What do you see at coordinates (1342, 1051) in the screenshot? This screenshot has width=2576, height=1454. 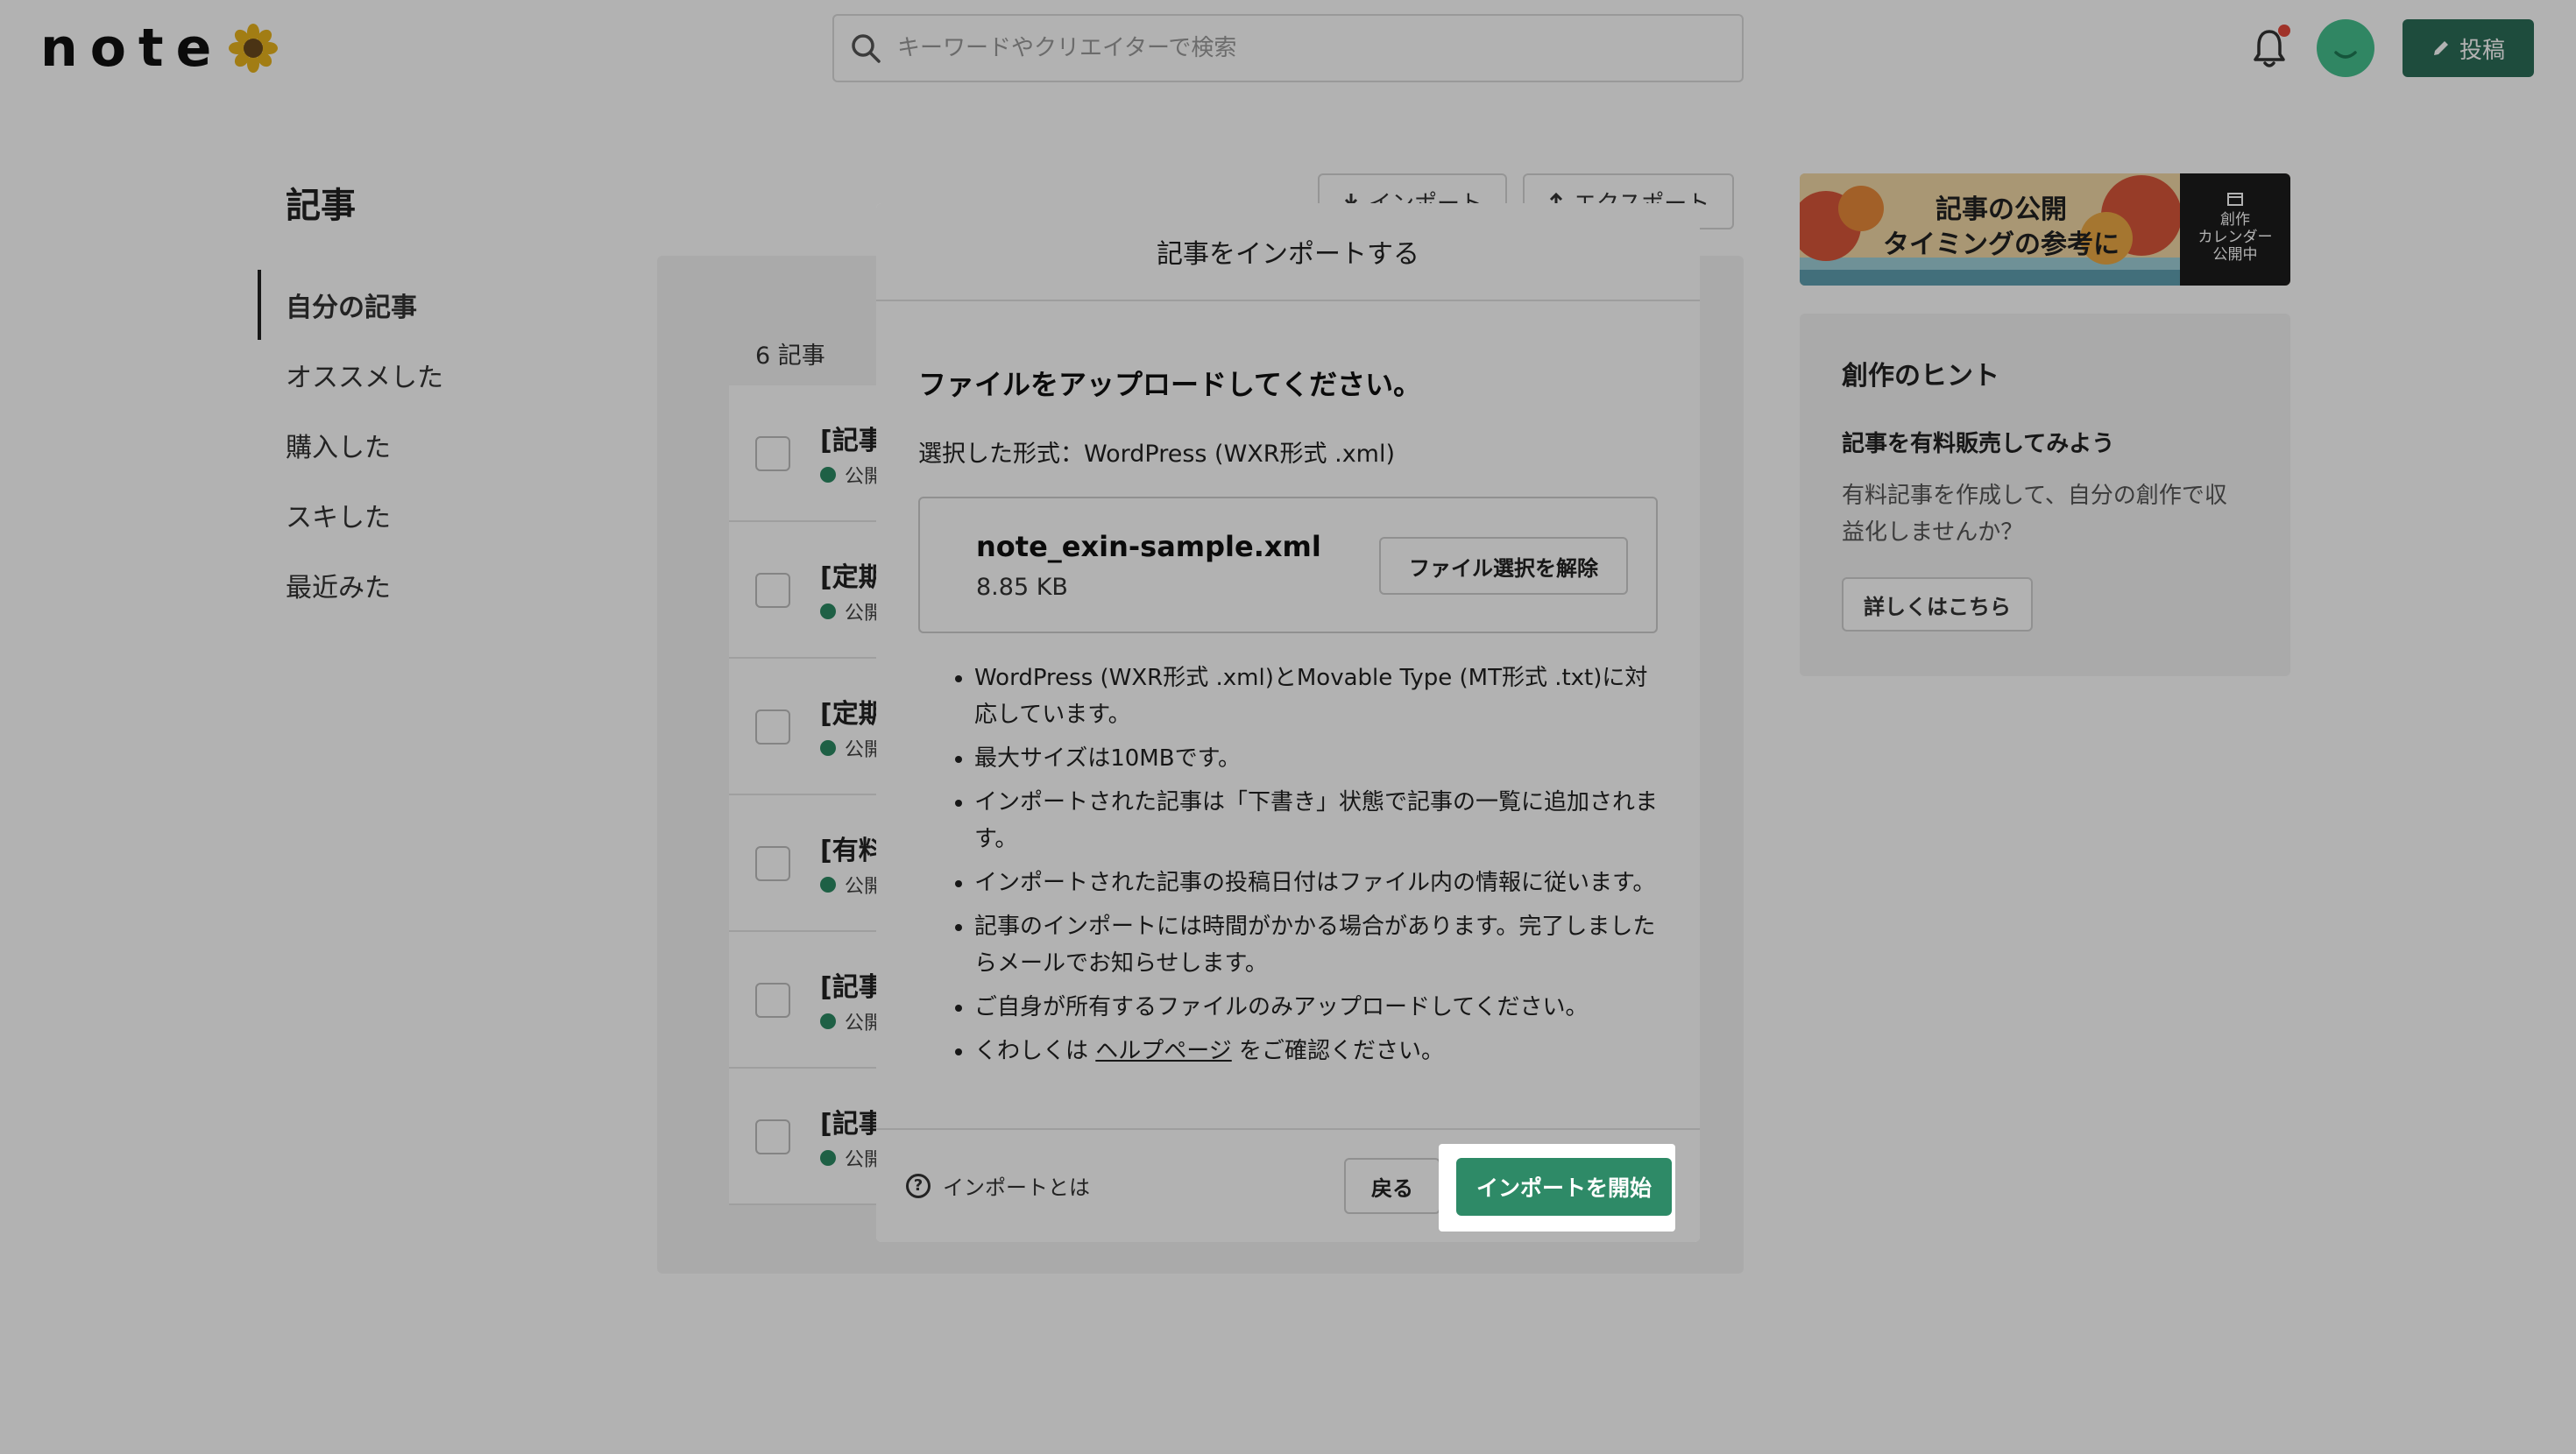 I see `help-suffix: をご確認ください。` at bounding box center [1342, 1051].